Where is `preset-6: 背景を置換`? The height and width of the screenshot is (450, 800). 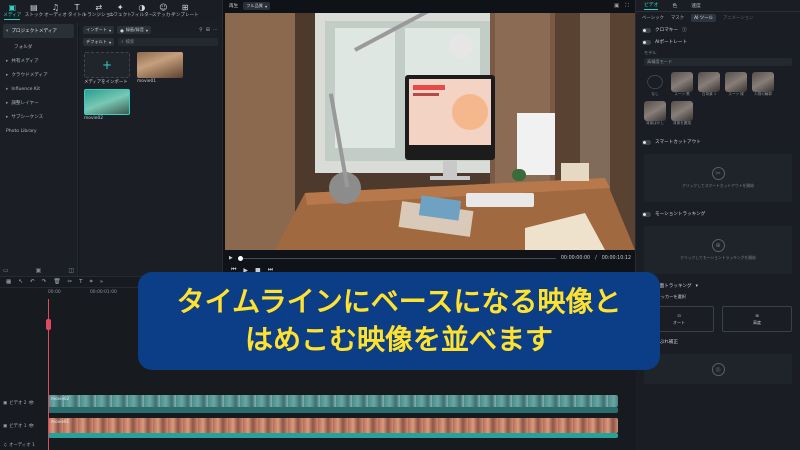
preset-6: 背景を置換 is located at coordinates (682, 113).